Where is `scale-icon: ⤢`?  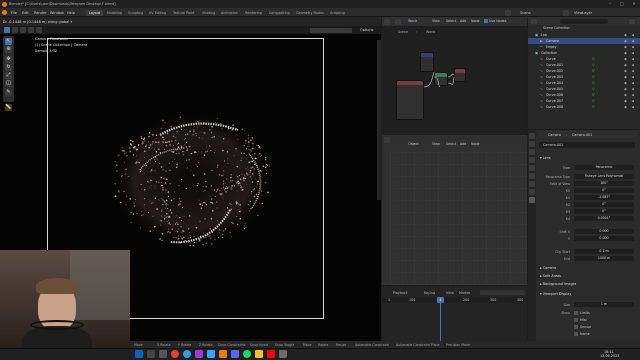 scale-icon: ⤢ is located at coordinates (8, 75).